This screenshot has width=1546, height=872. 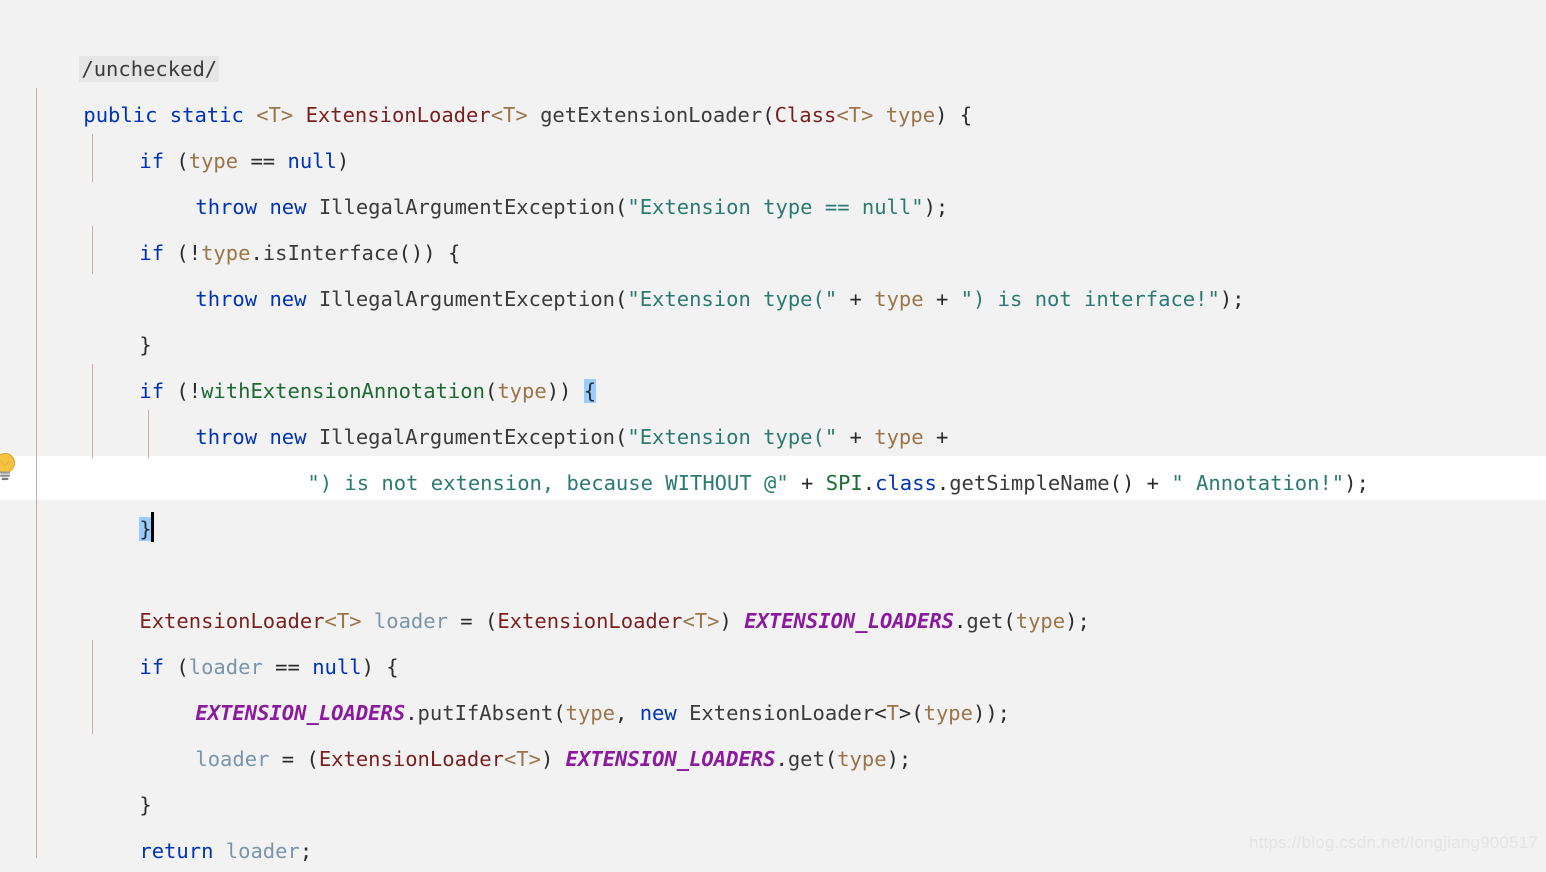 I want to click on keyword-new: new, so click(x=288, y=299).